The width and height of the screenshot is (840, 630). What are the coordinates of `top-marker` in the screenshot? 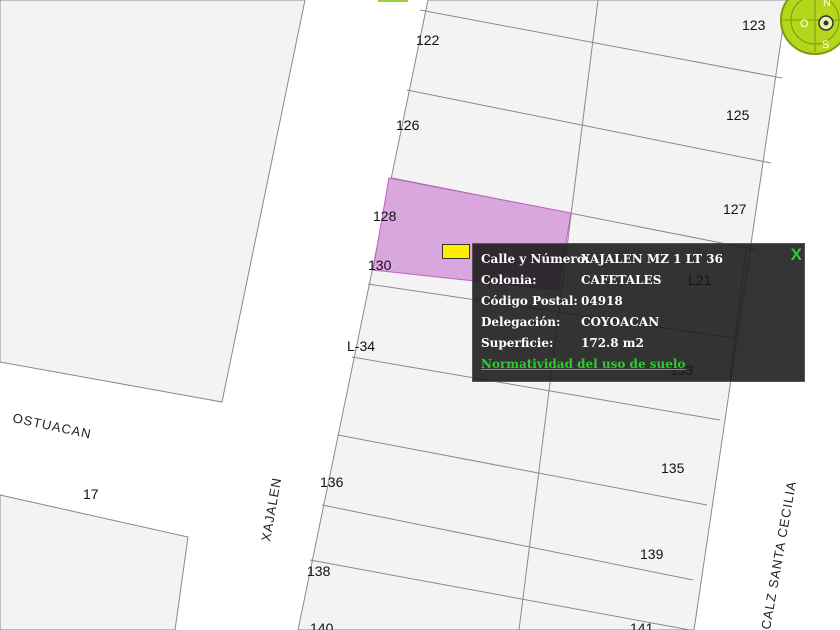 It's located at (393, 1).